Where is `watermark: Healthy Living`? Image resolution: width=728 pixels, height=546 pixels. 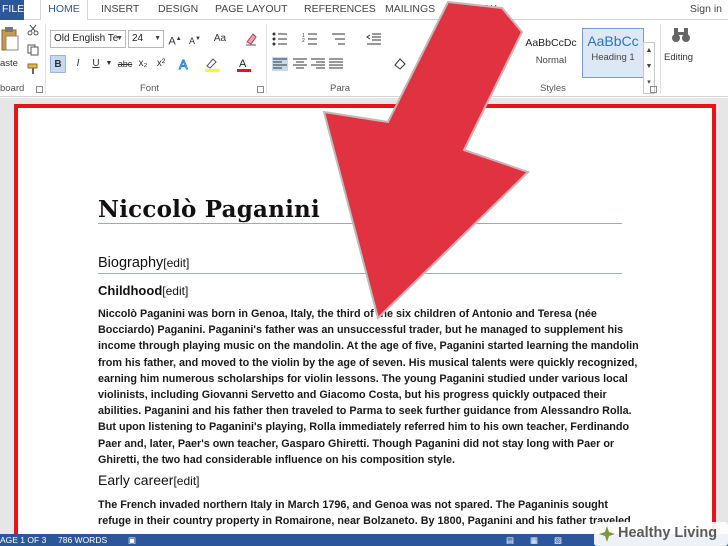
watermark: Healthy Living is located at coordinates (661, 534).